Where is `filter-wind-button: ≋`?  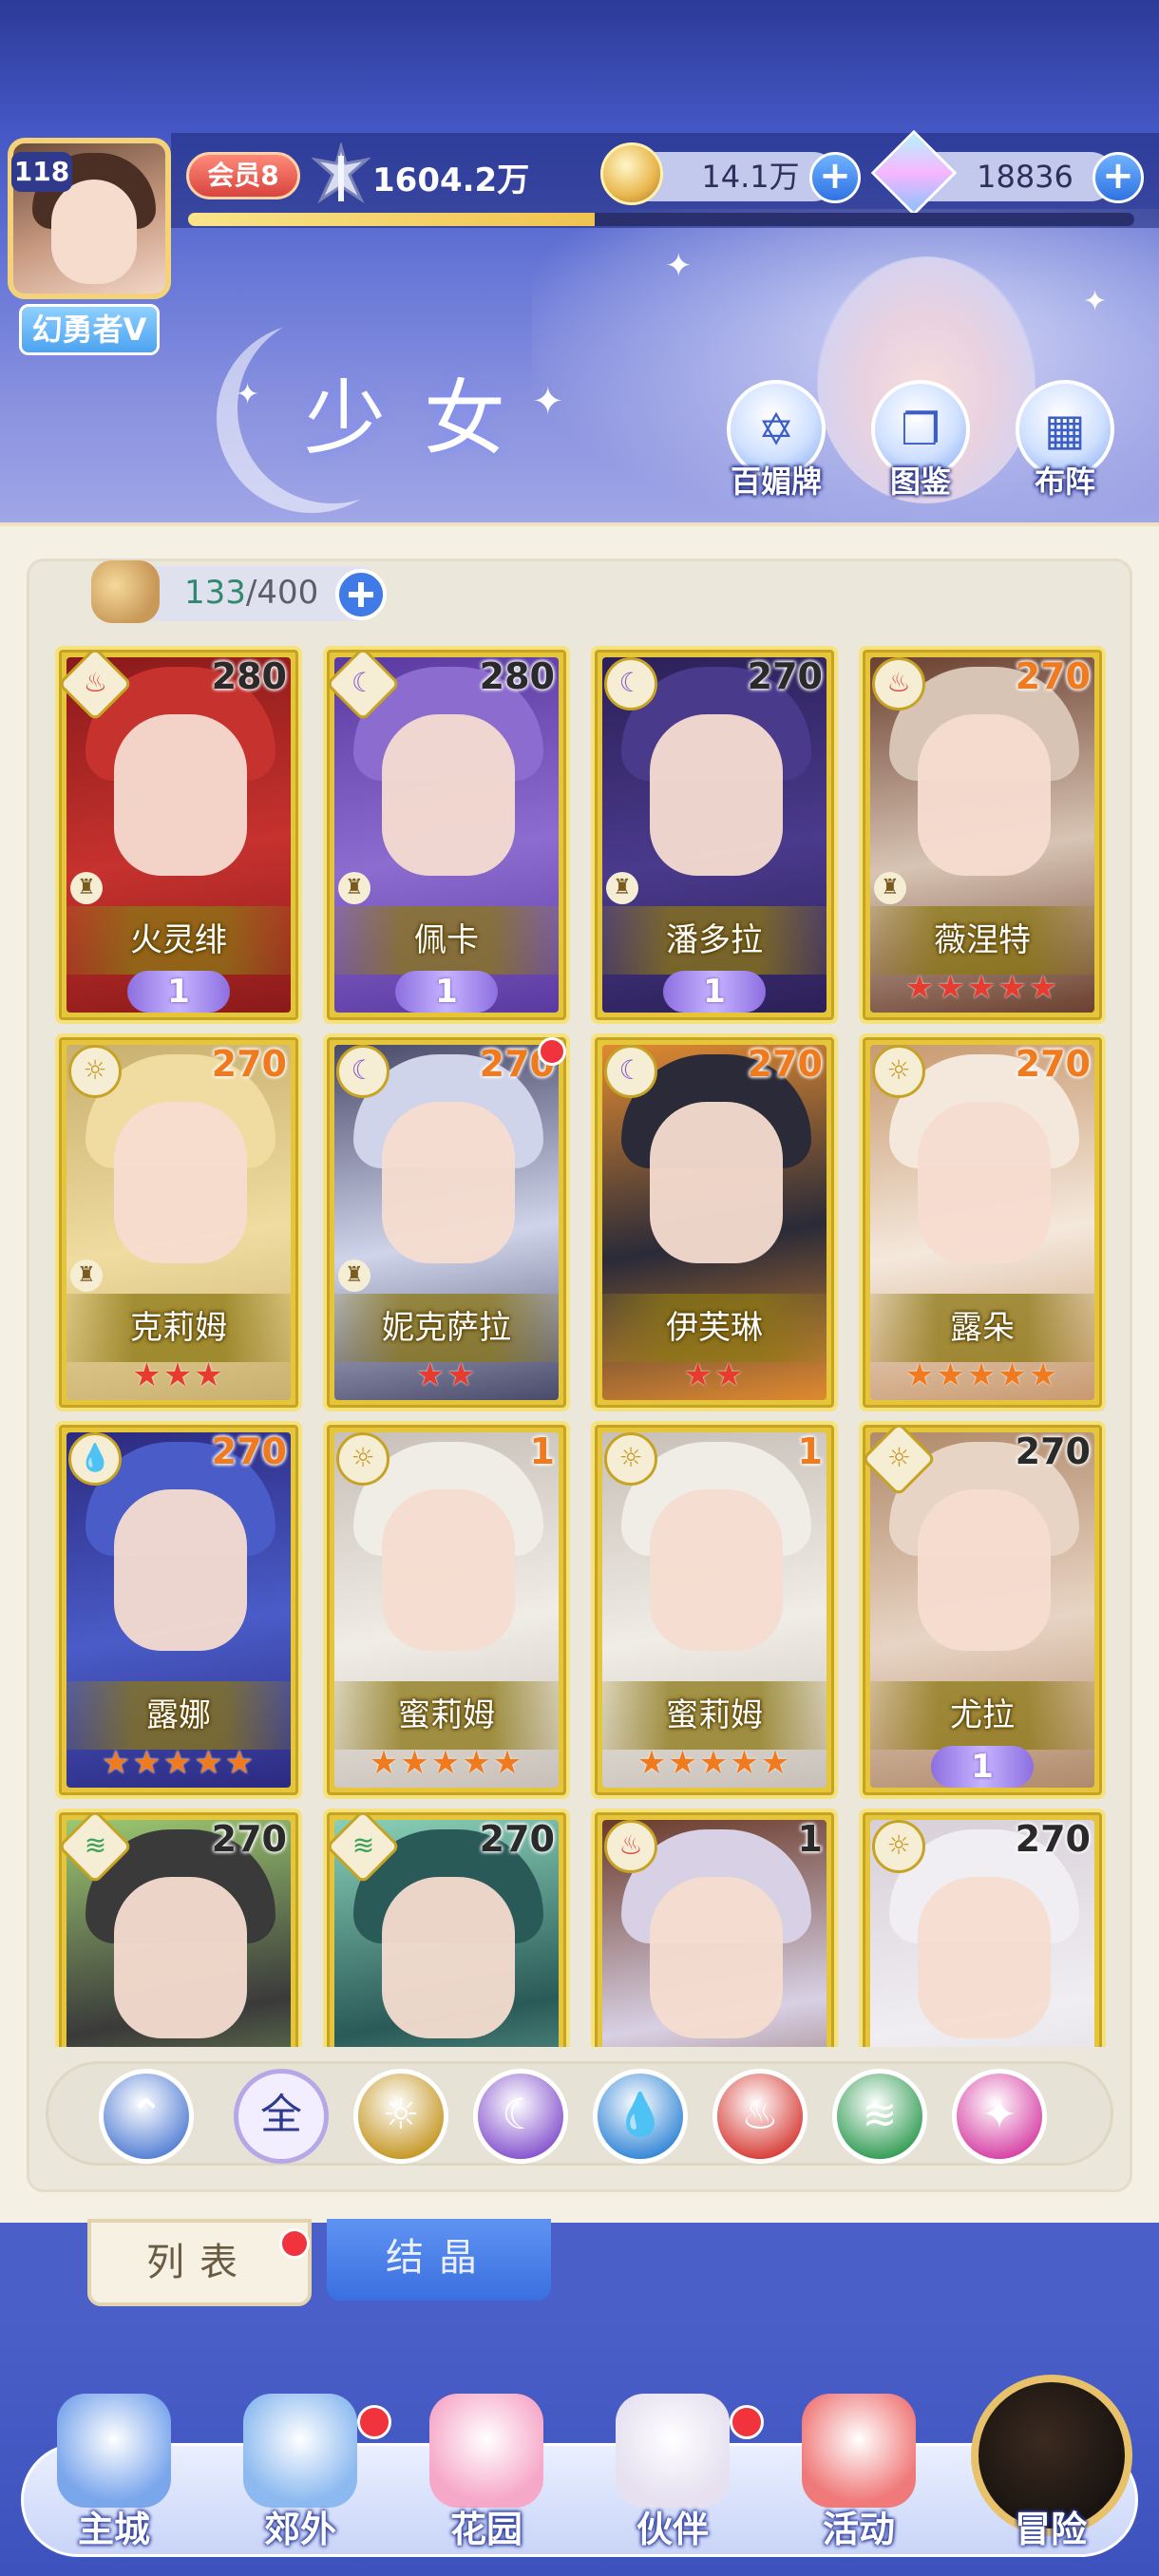 filter-wind-button: ≋ is located at coordinates (879, 2116).